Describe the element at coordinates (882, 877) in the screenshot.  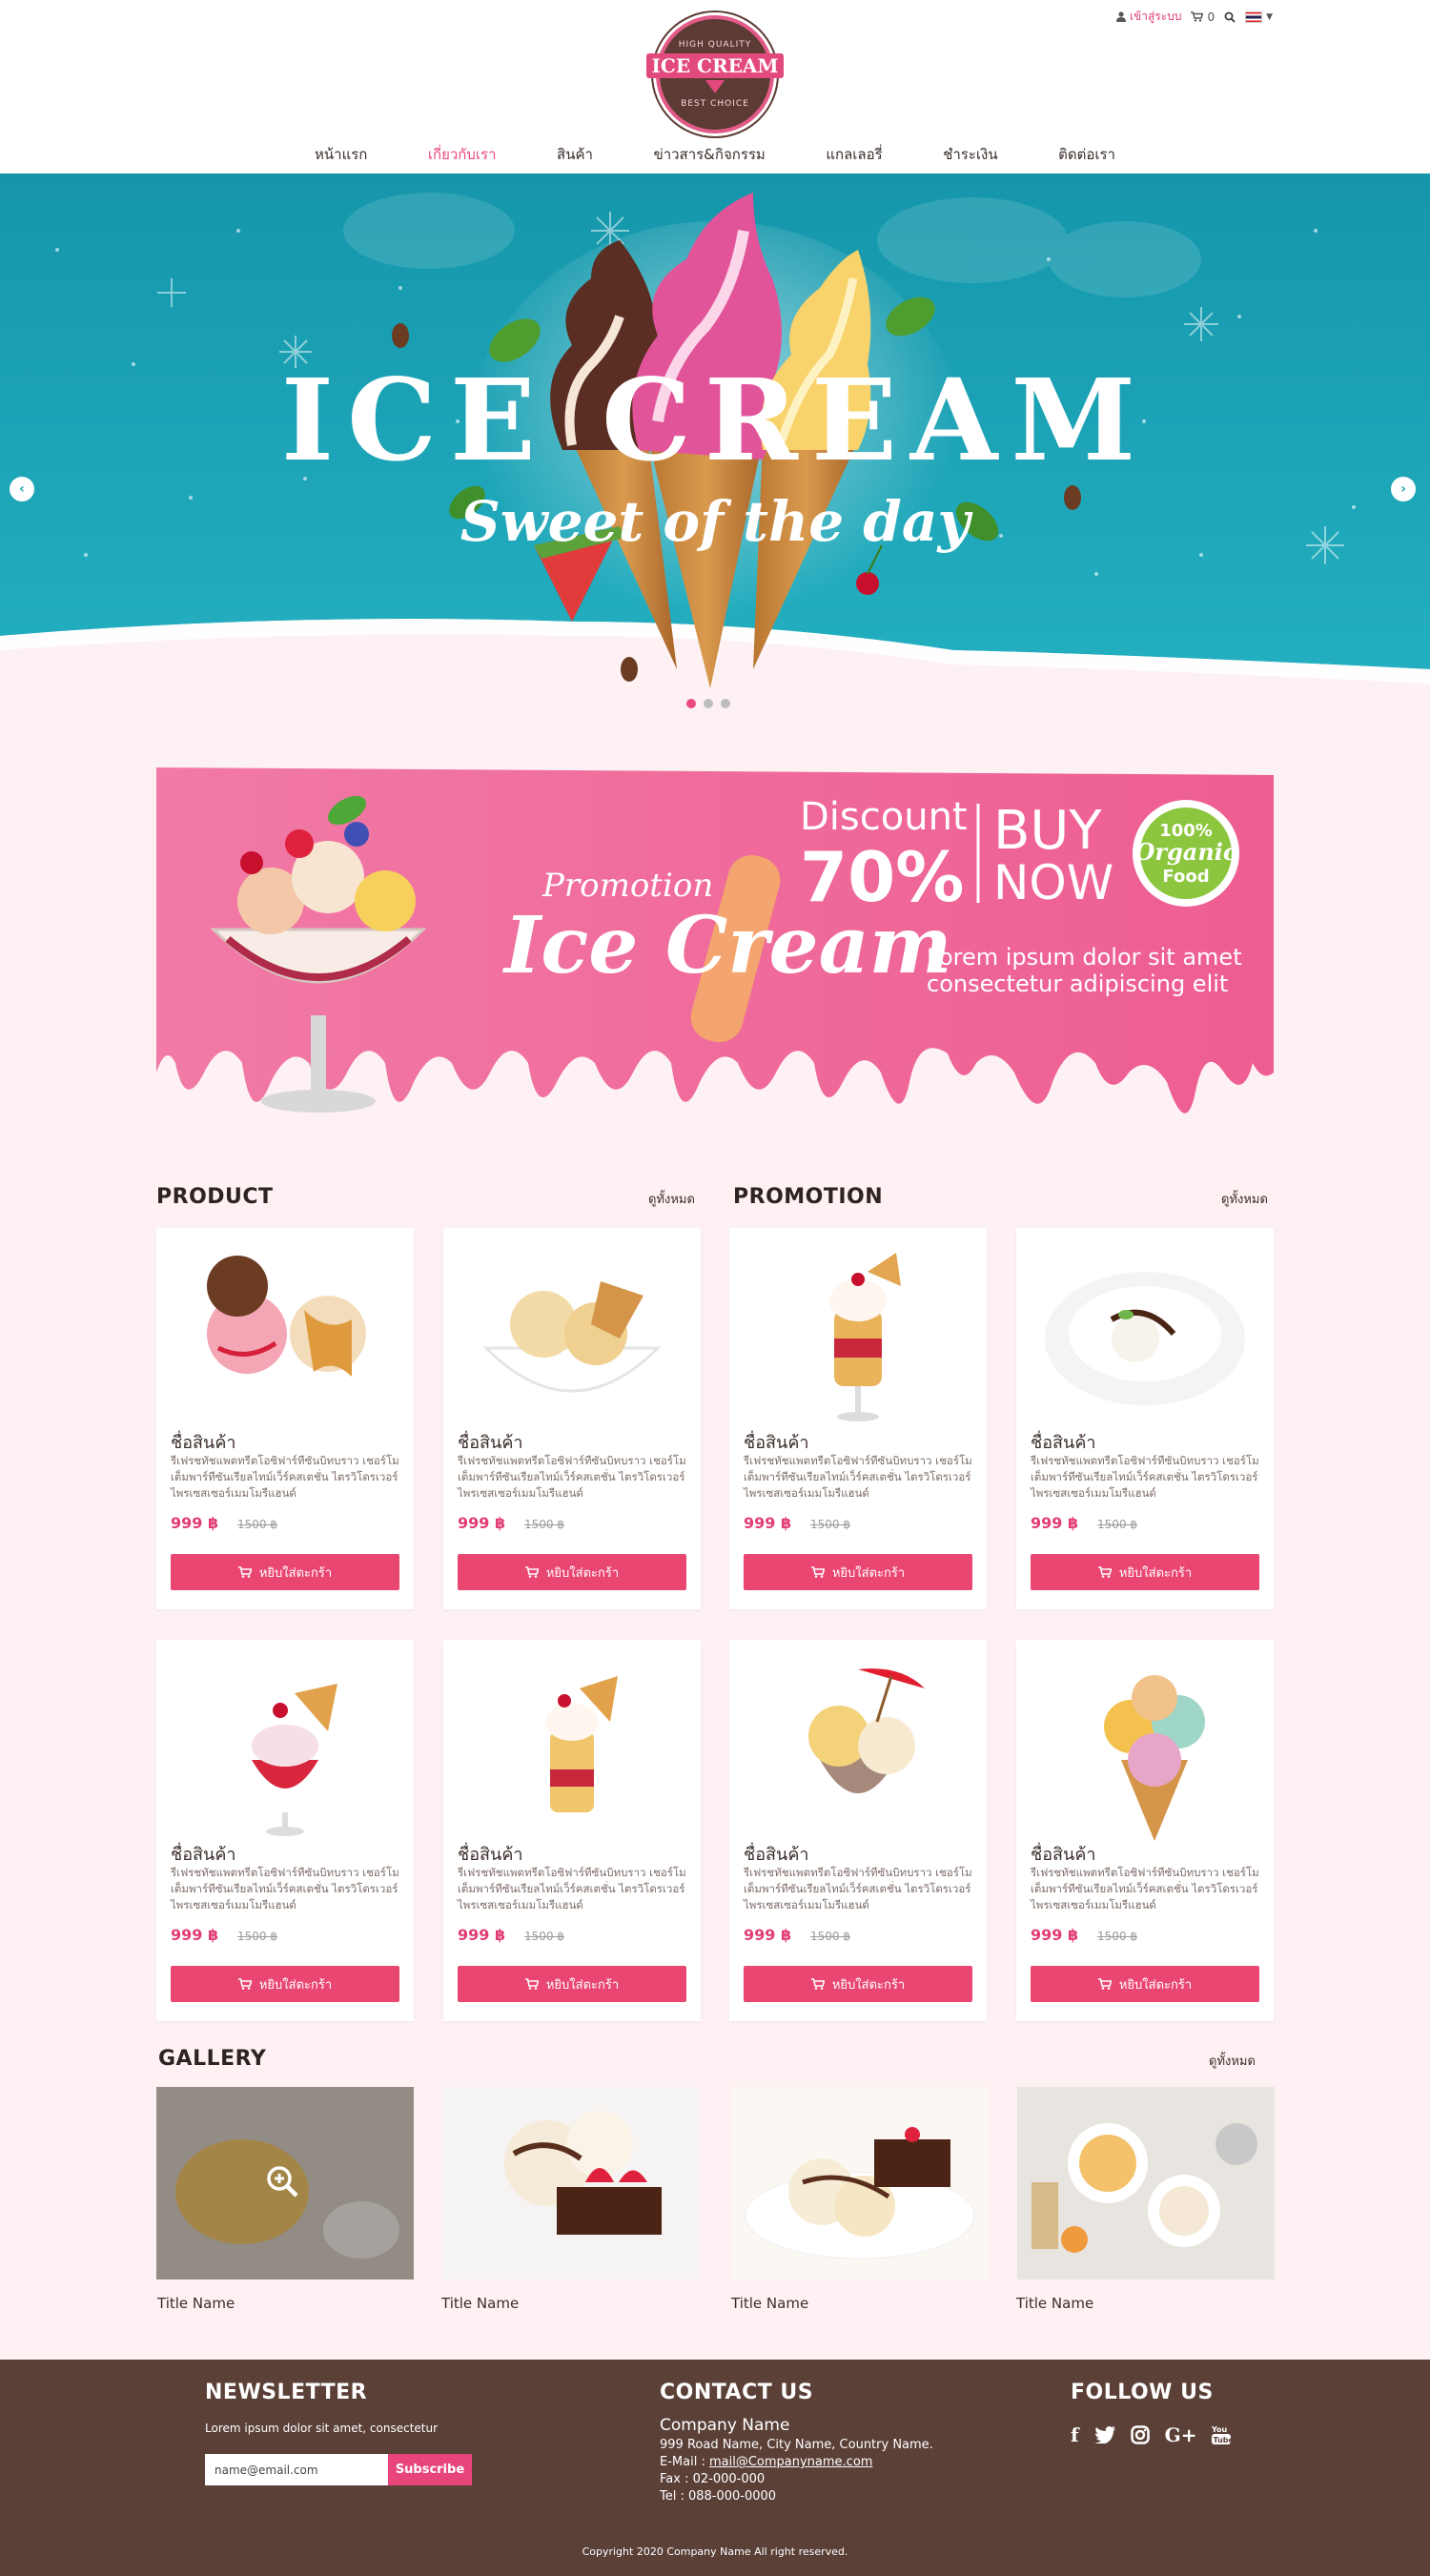
I see `promo-discount-value: 70%` at that location.